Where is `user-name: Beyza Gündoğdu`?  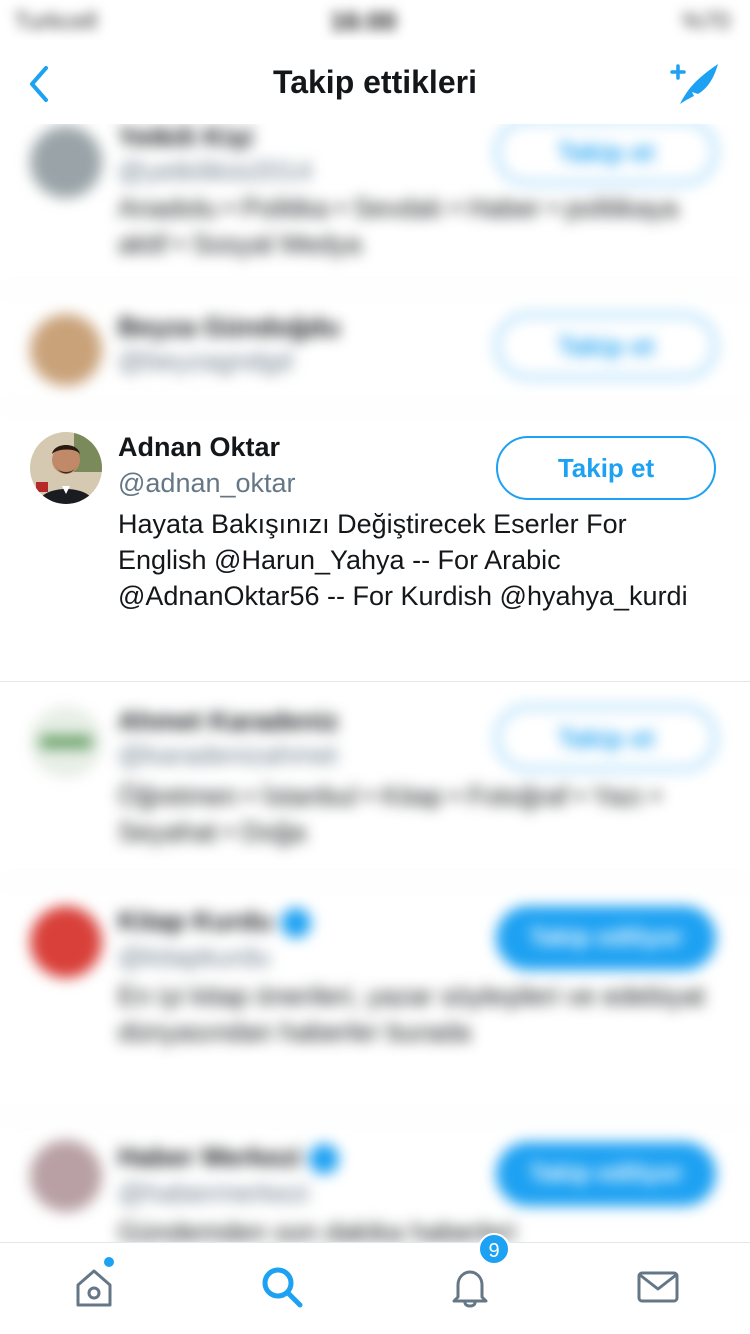 user-name: Beyza Gündoğdu is located at coordinates (229, 327).